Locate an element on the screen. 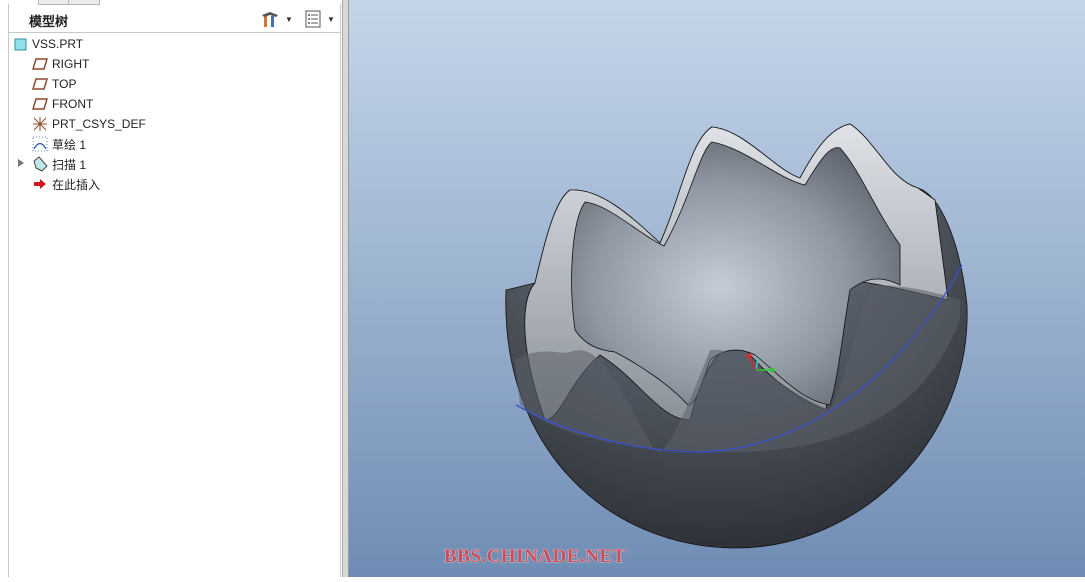  insert-here-arrow-icon is located at coordinates (40, 184).